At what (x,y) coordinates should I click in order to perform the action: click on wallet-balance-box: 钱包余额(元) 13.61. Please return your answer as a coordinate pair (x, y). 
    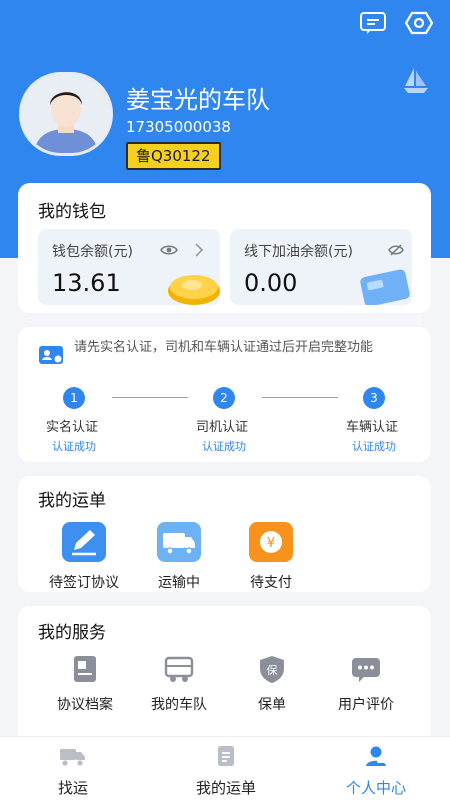
    Looking at the image, I should click on (129, 267).